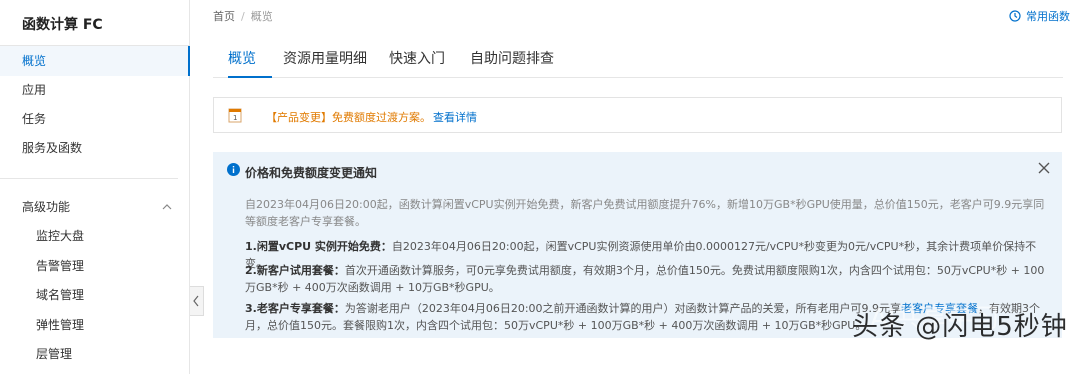 This screenshot has width=1080, height=374. I want to click on sidebar-item-domains: 域名管理, so click(95, 295).